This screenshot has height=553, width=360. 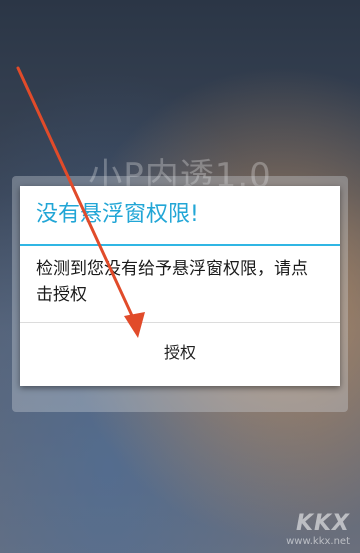 I want to click on authorize-button: 授权, so click(x=180, y=353).